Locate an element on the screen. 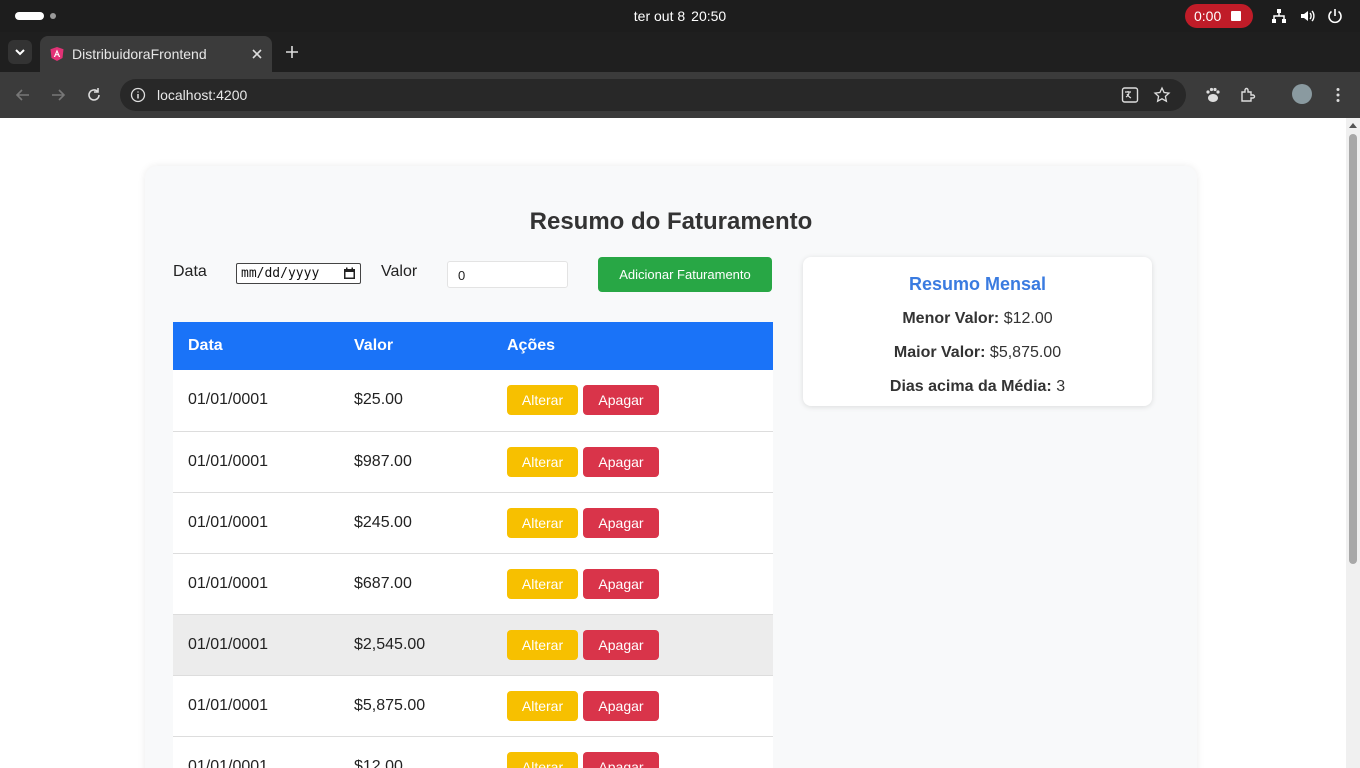 The image size is (1360, 768). header-valor: Valor is located at coordinates (415, 346).